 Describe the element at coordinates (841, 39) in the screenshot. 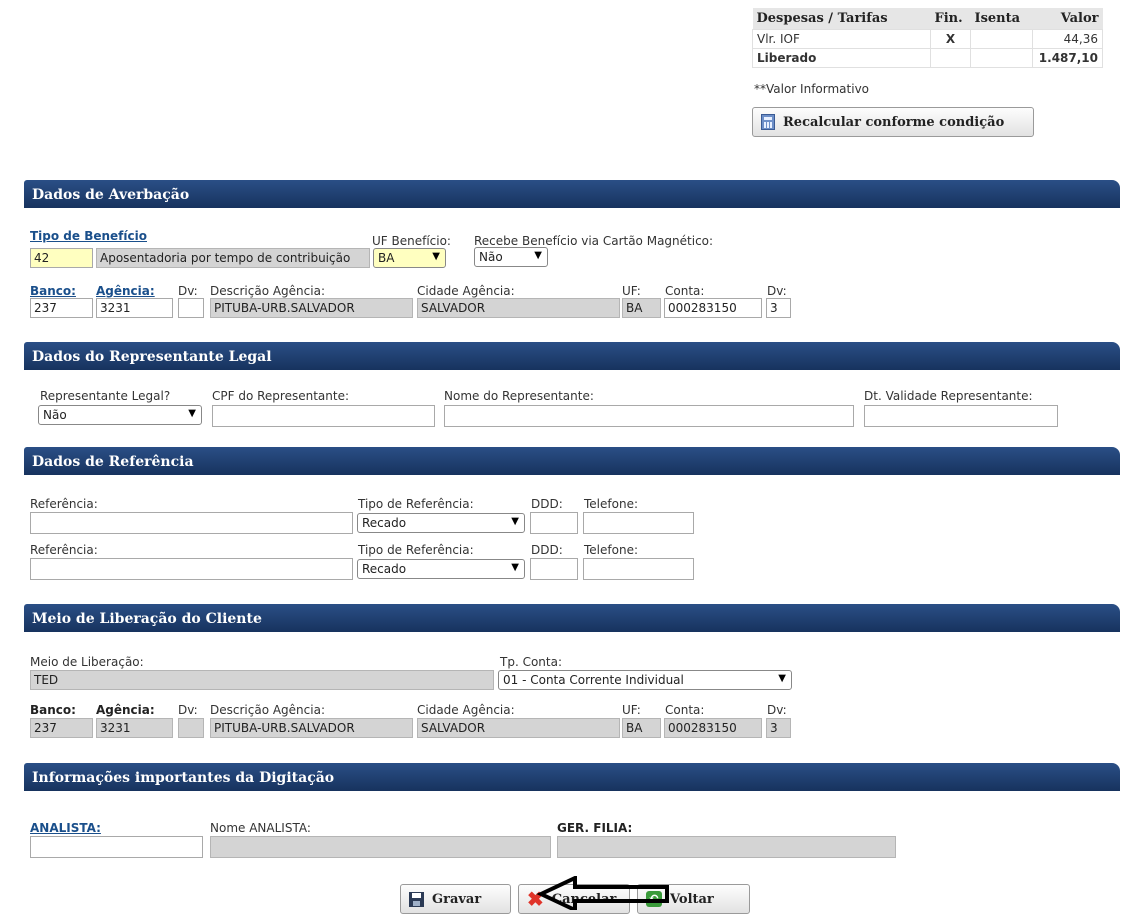

I see `fees-row-name: Vlr. IOF` at that location.